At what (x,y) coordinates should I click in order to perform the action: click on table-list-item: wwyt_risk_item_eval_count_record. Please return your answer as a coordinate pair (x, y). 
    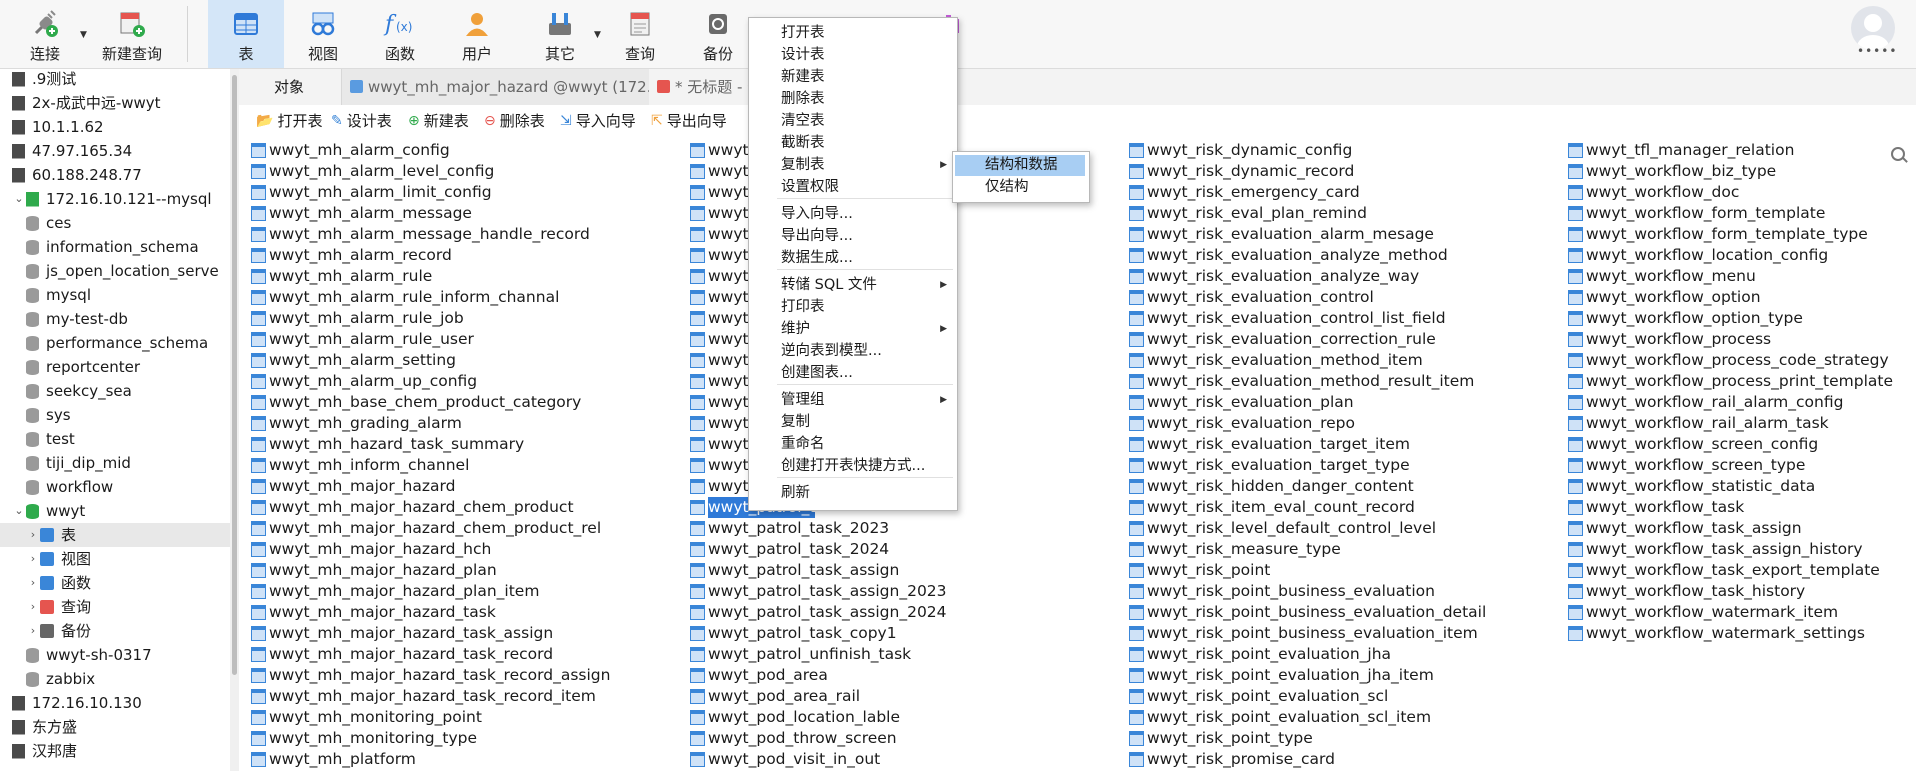
    Looking at the image, I should click on (1307, 507).